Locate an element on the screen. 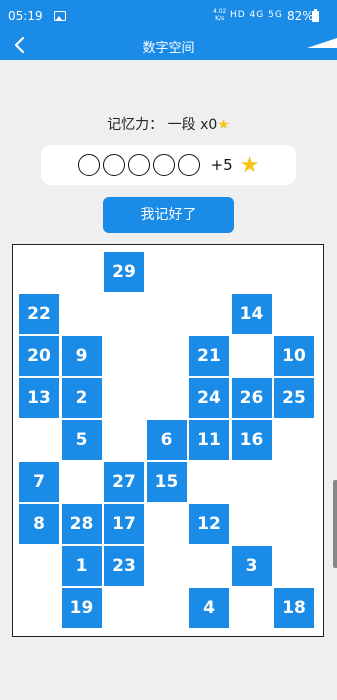 Image resolution: width=337 pixels, height=700 pixels. number-tile: 23 is located at coordinates (124, 566).